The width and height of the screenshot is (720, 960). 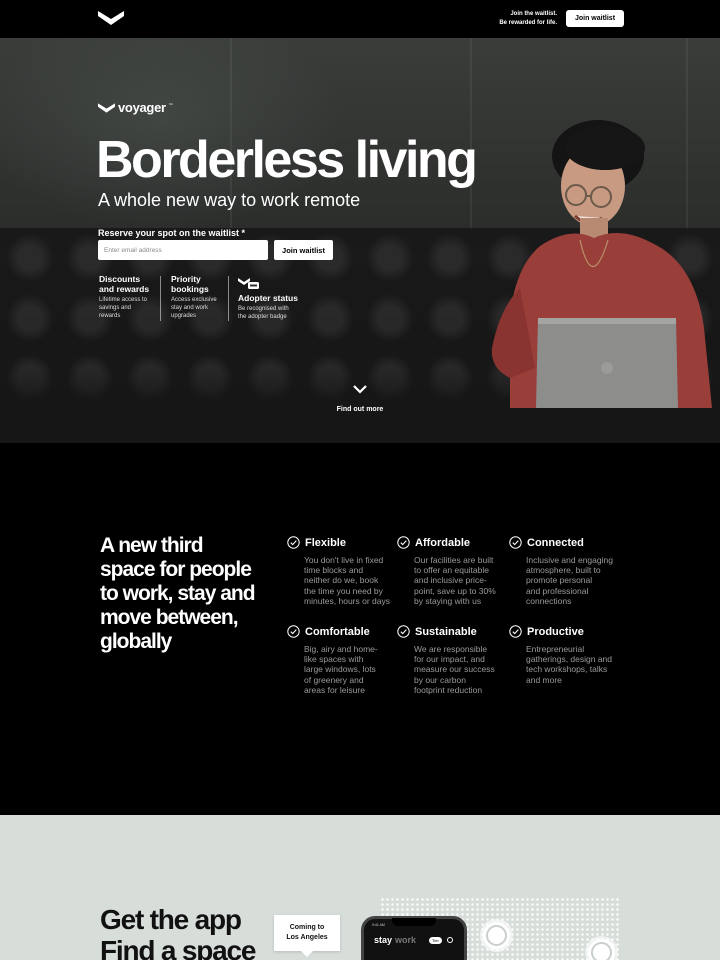 What do you see at coordinates (337, 631) in the screenshot?
I see `feature-title: Comfortable` at bounding box center [337, 631].